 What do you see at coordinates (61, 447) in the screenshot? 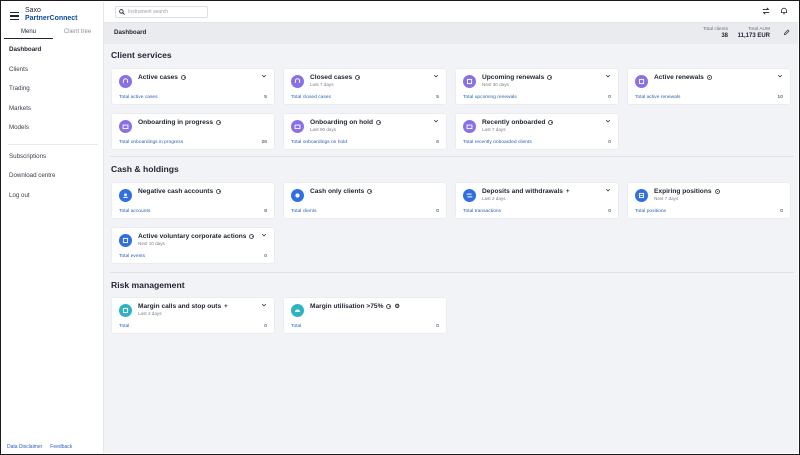
I see `feedback-link: Feedback` at bounding box center [61, 447].